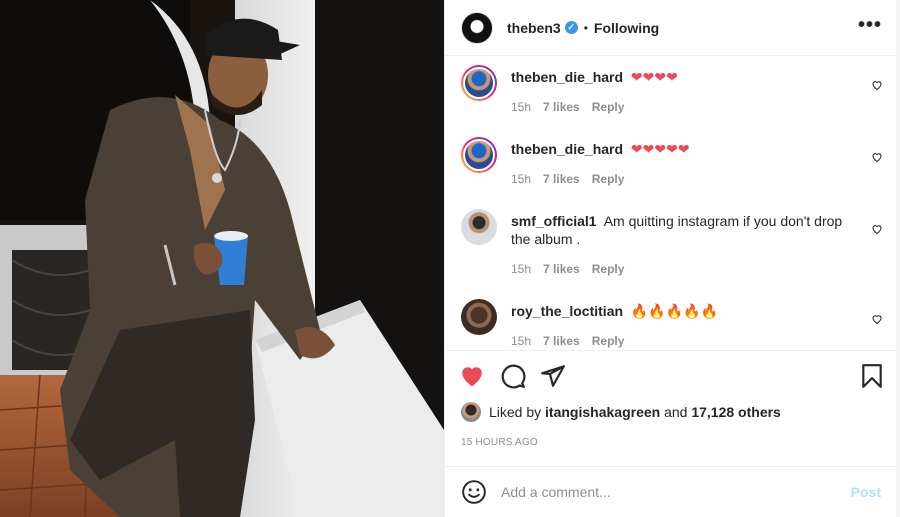  I want to click on author-avatar, so click(477, 27).